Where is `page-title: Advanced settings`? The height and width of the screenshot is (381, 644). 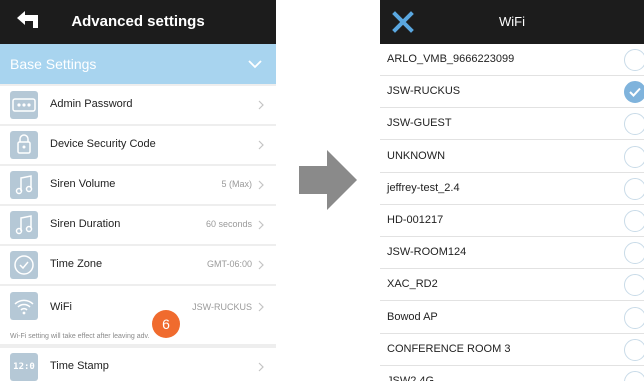 page-title: Advanced settings is located at coordinates (138, 21).